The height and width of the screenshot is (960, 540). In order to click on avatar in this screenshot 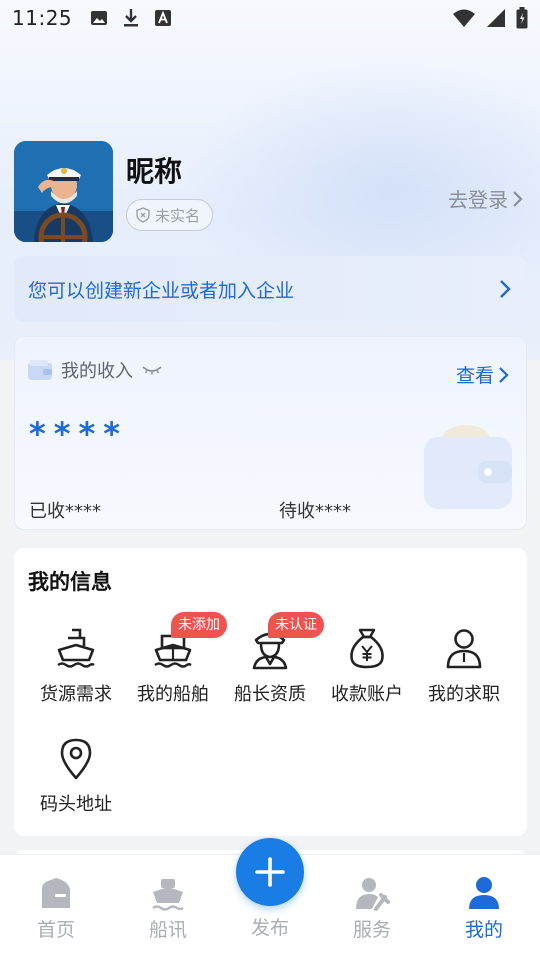, I will do `click(63, 191)`.